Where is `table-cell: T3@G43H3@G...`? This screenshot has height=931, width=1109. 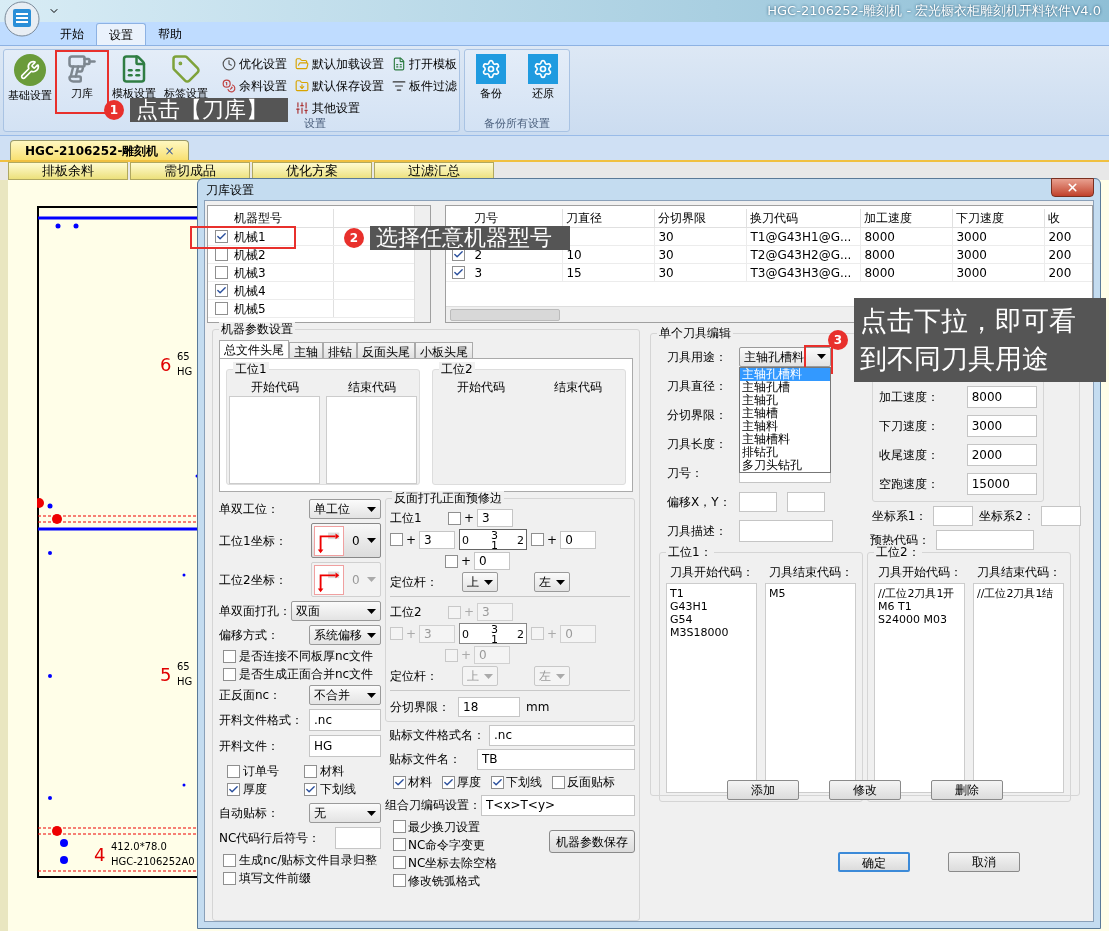
table-cell: T3@G43H3@G... is located at coordinates (804, 272).